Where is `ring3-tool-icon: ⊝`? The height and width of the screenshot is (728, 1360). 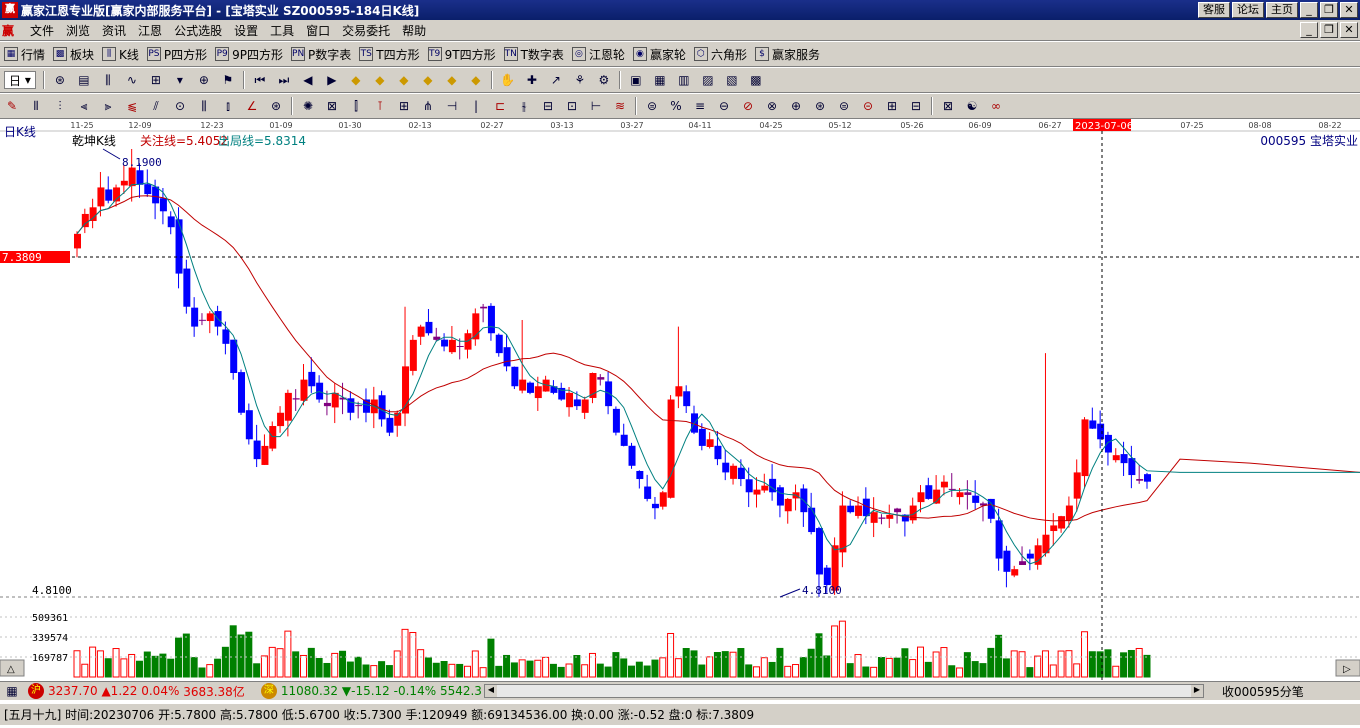 ring3-tool-icon: ⊝ is located at coordinates (868, 106).